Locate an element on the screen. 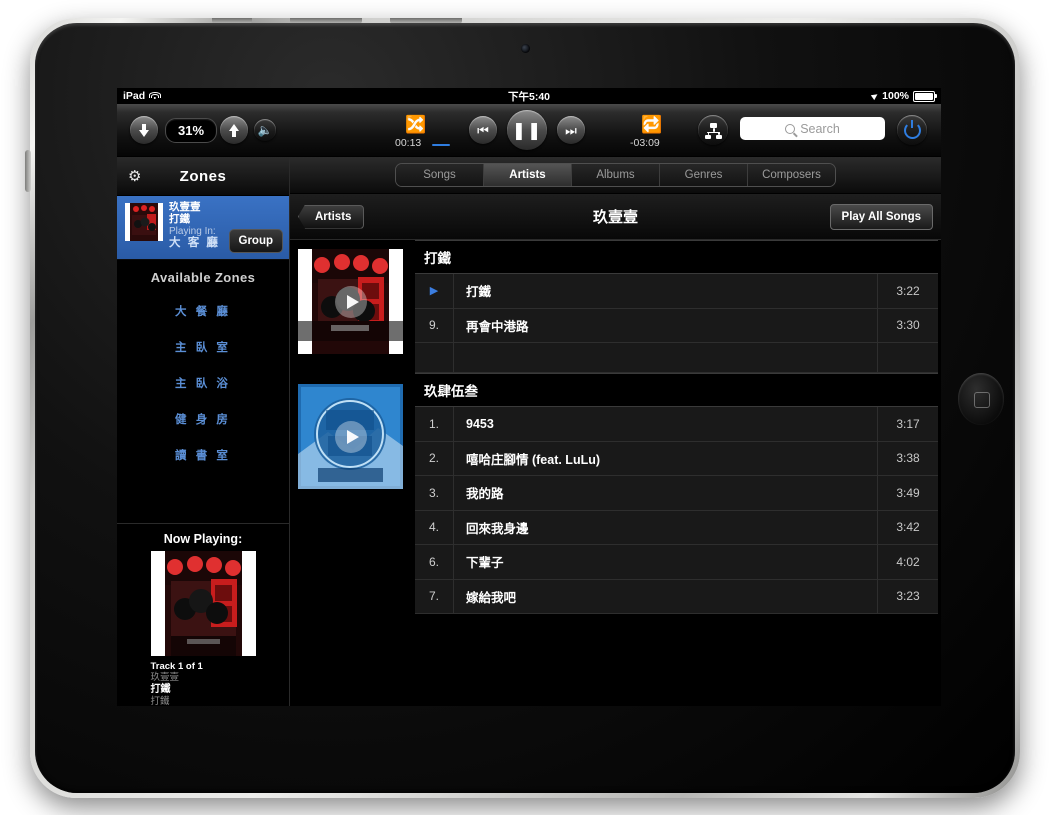 The height and width of the screenshot is (815, 1051). volume-up-button is located at coordinates (234, 130).